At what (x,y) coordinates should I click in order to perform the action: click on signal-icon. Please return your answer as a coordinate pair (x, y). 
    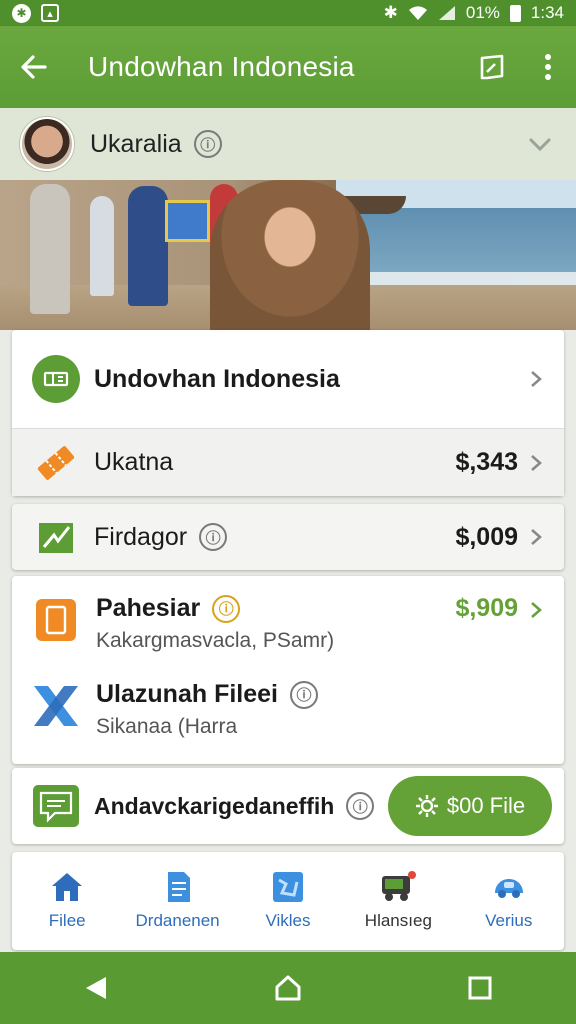
    Looking at the image, I should click on (446, 13).